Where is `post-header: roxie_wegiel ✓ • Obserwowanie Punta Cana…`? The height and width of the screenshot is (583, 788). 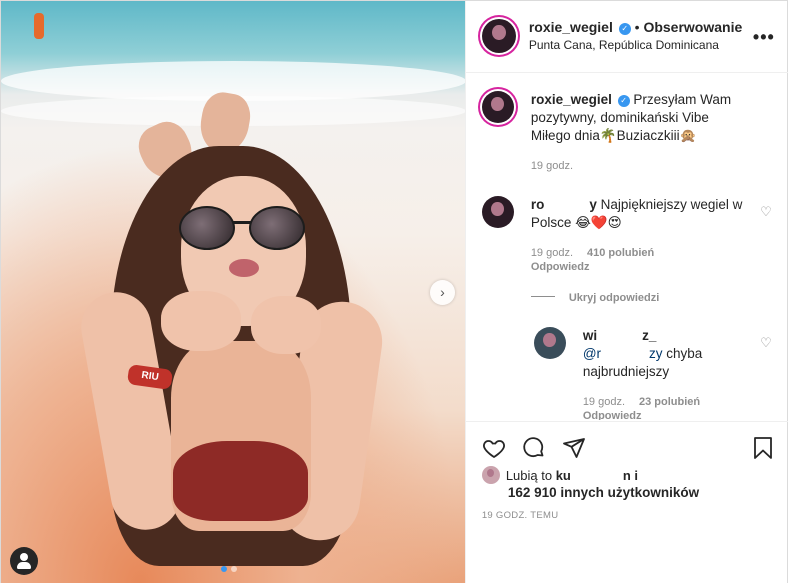
post-header: roxie_wegiel ✓ • Obserwowanie Punta Cana… is located at coordinates (626, 37).